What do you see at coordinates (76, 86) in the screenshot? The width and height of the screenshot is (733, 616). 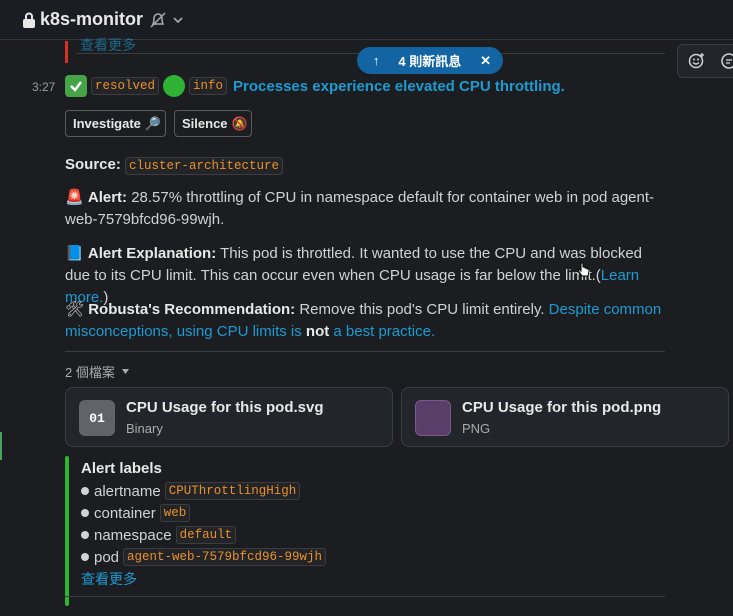 I see `check-mark-icon` at bounding box center [76, 86].